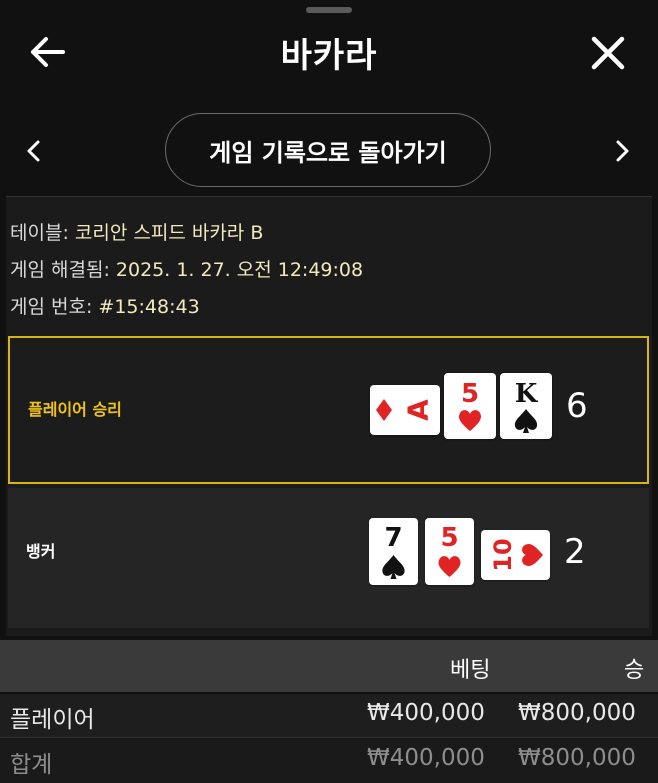 The height and width of the screenshot is (783, 658). What do you see at coordinates (60, 270) in the screenshot?
I see `resolved-info-label: 게임 해결됨:` at bounding box center [60, 270].